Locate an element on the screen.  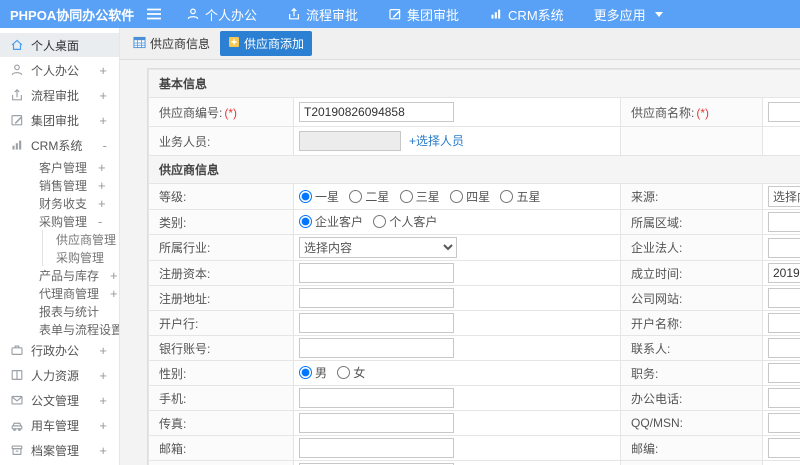
radio-option: 五星 is located at coordinates (520, 196).